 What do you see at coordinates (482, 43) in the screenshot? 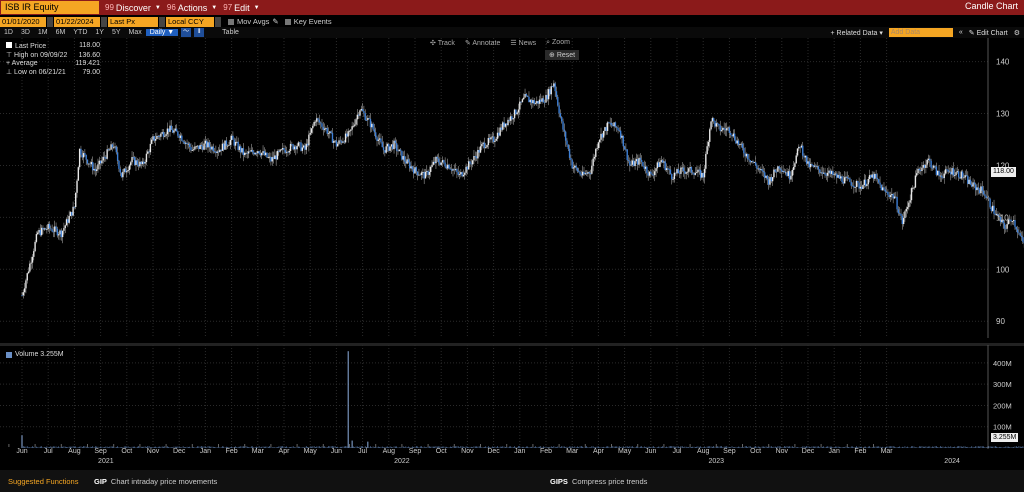
I see `annotate-tool: ✎ Annotate` at bounding box center [482, 43].